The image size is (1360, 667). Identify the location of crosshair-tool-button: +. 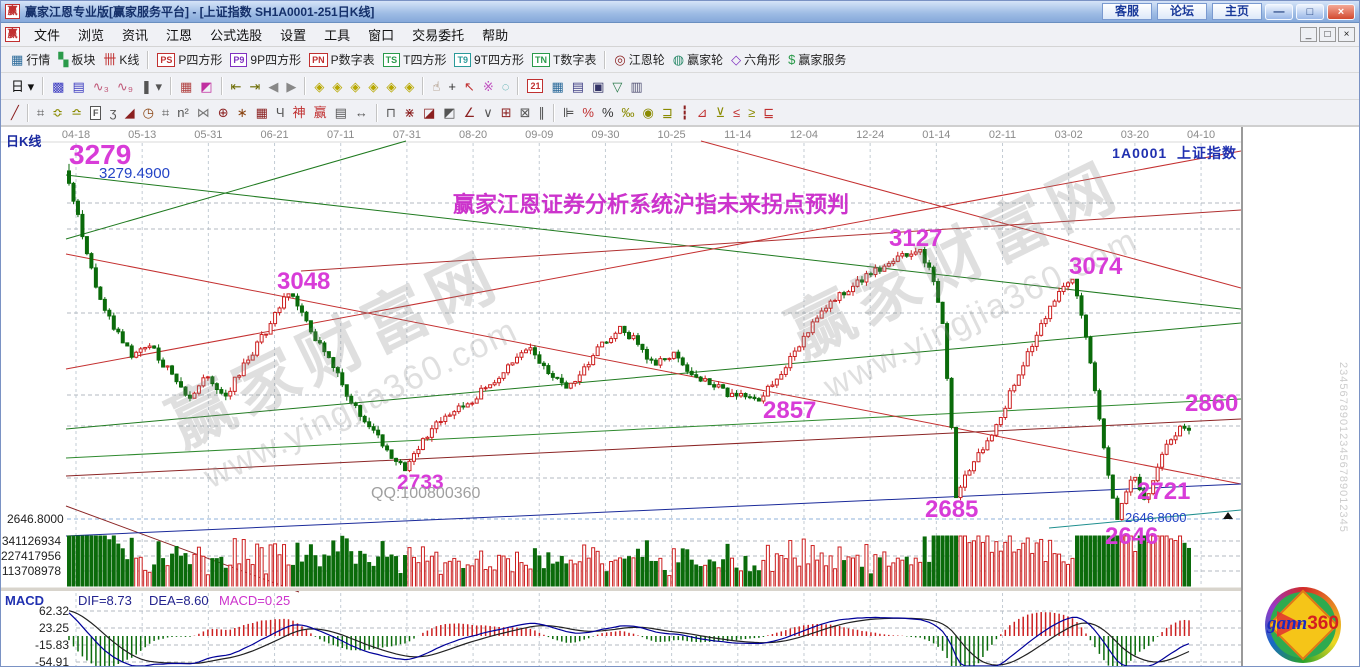
(452, 86).